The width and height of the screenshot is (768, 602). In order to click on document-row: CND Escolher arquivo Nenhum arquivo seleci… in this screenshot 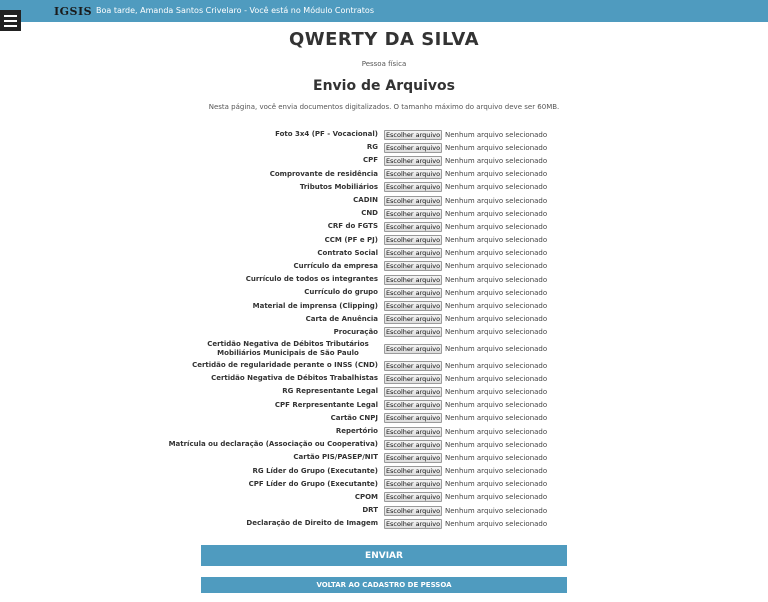, I will do `click(384, 213)`.